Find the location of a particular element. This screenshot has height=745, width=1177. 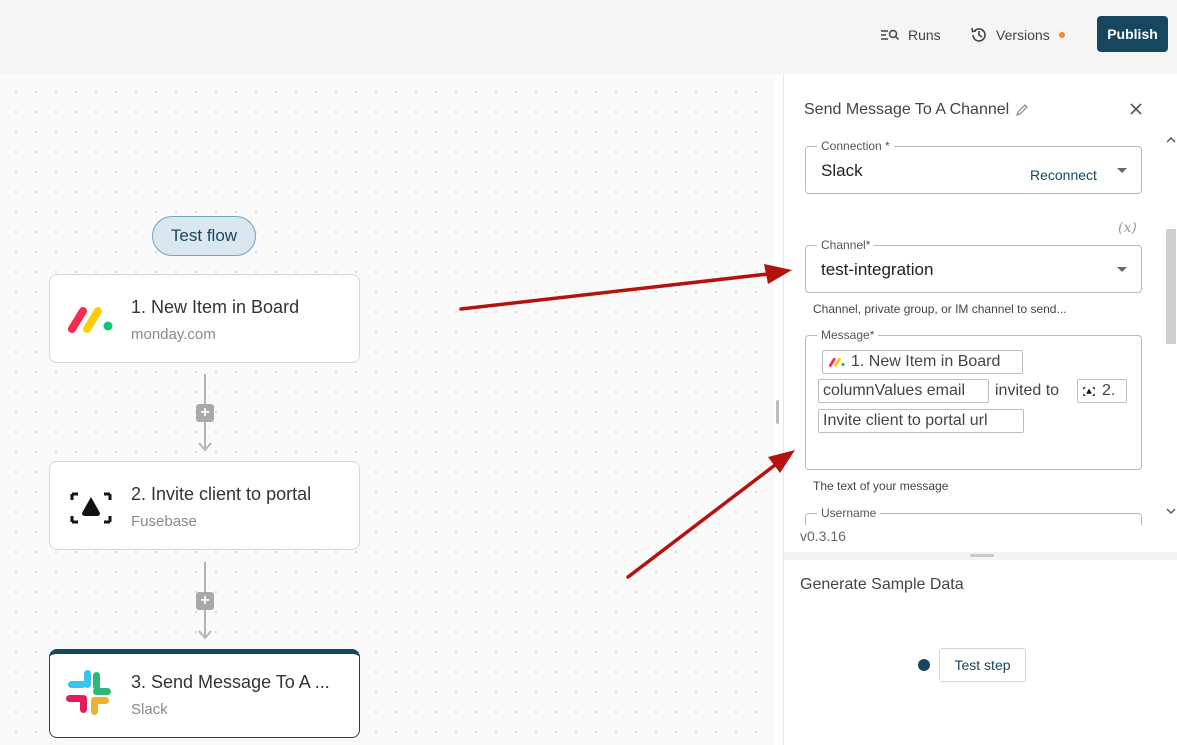

edit-pencil-icon is located at coordinates (1022, 110).